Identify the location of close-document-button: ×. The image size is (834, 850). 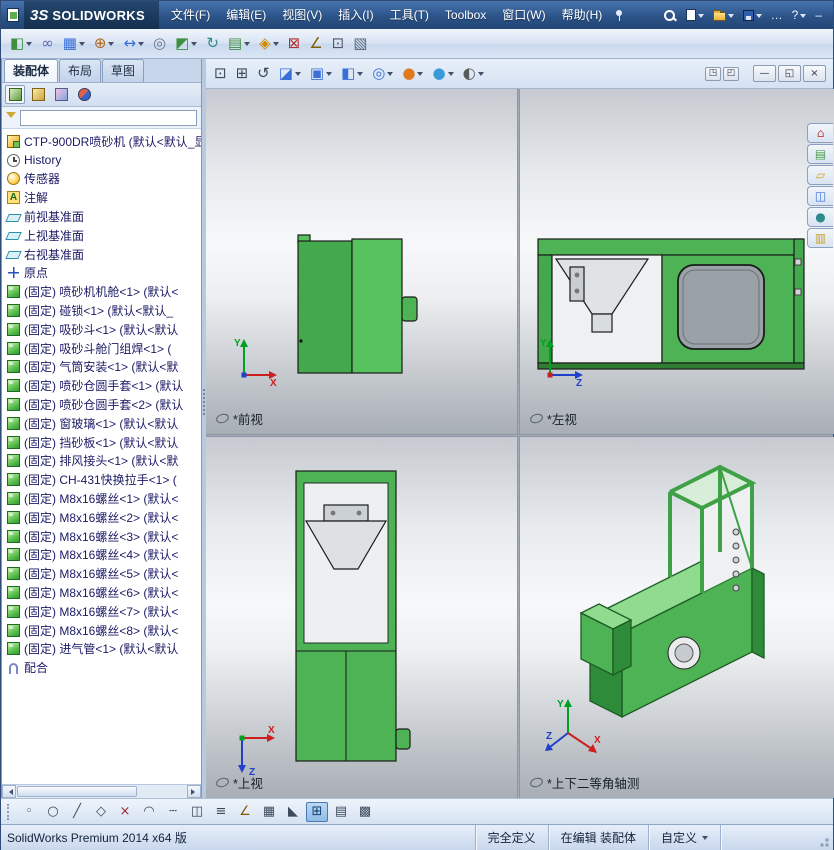
(814, 73).